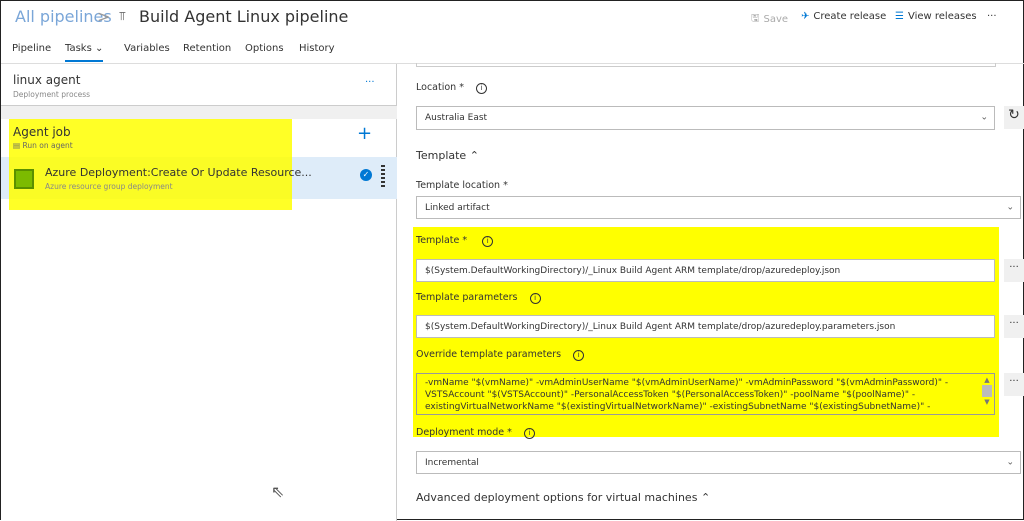  Describe the element at coordinates (478, 298) in the screenshot. I see `template-parameters-label: Template parameters i` at that location.